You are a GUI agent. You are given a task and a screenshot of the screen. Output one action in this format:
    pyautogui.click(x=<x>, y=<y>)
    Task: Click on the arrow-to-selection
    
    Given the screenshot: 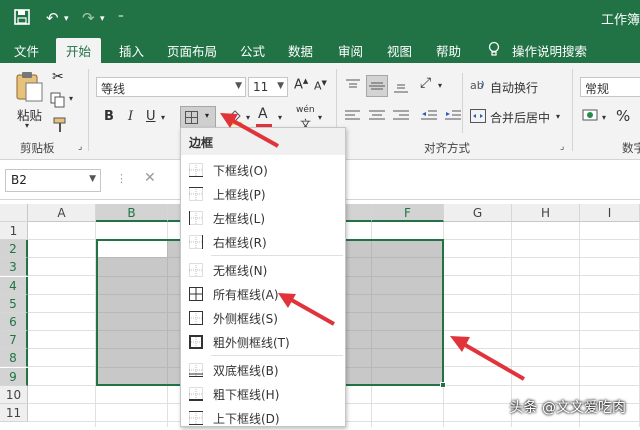 What is the action you would take?
    pyautogui.click(x=492, y=360)
    